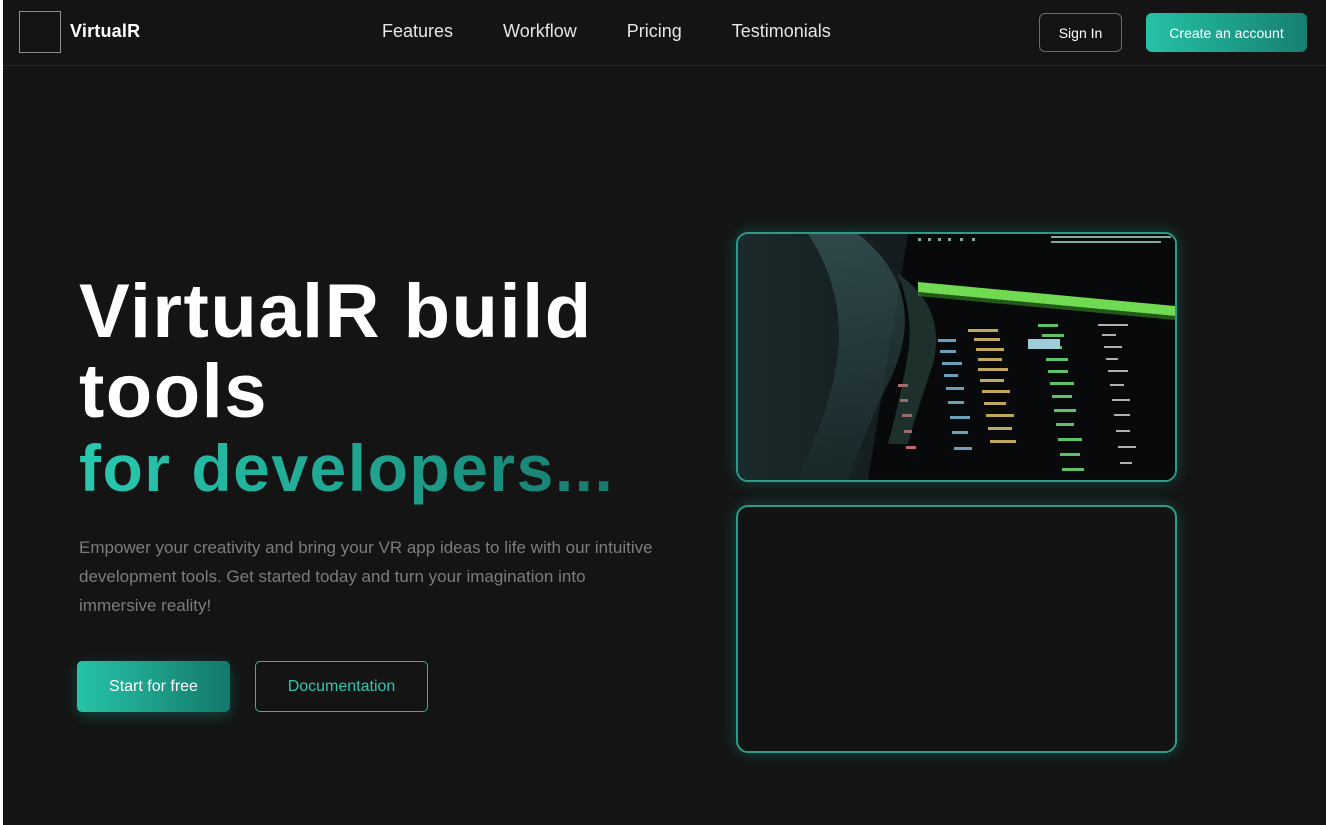  Describe the element at coordinates (40, 32) in the screenshot. I see `logo-placeholder-icon` at that location.